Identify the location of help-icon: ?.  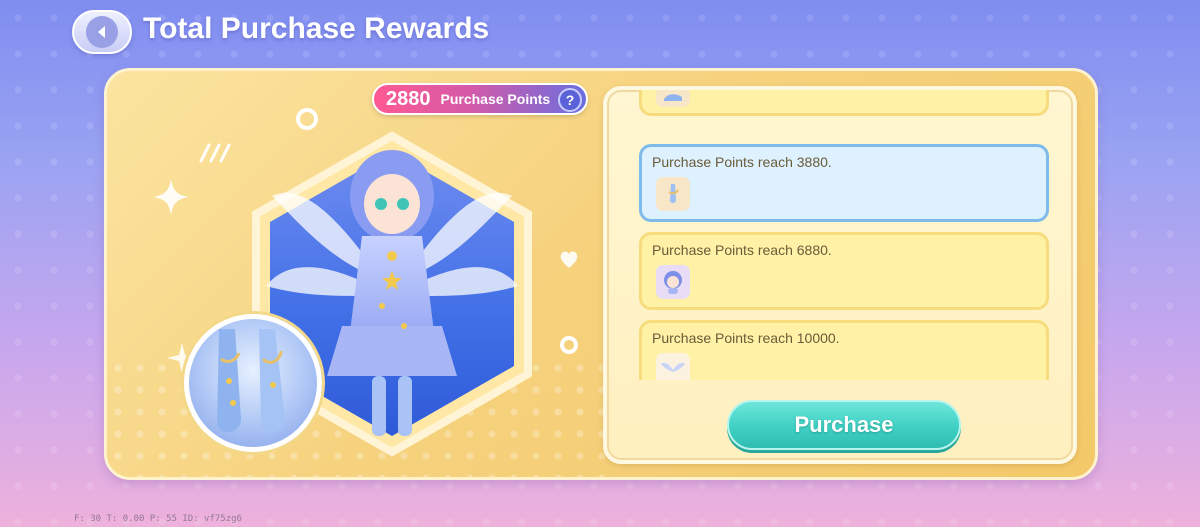
(570, 100).